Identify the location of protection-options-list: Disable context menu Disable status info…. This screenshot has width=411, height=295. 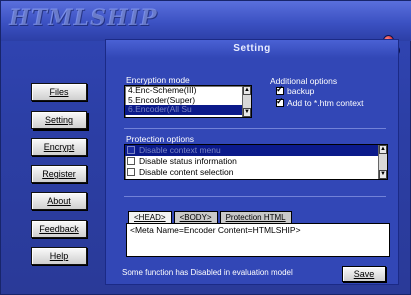
(256, 162).